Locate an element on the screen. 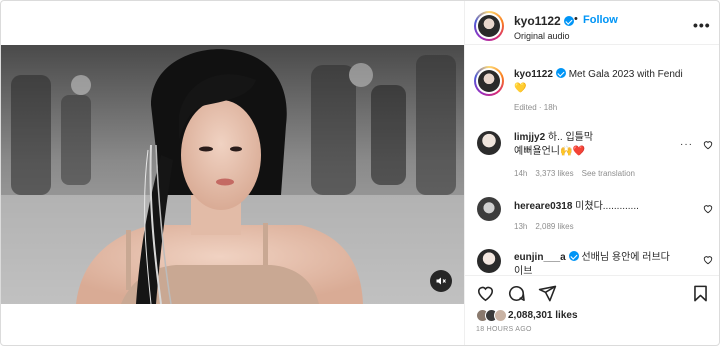  comment-meta: 14h 3,373 likes See translation is located at coordinates (578, 173).